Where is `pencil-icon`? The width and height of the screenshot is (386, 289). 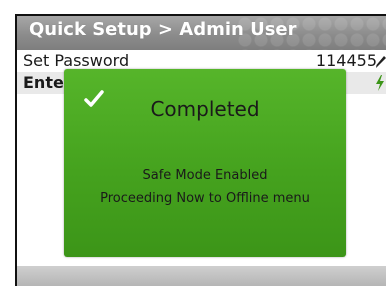
pencil-icon is located at coordinates (380, 61).